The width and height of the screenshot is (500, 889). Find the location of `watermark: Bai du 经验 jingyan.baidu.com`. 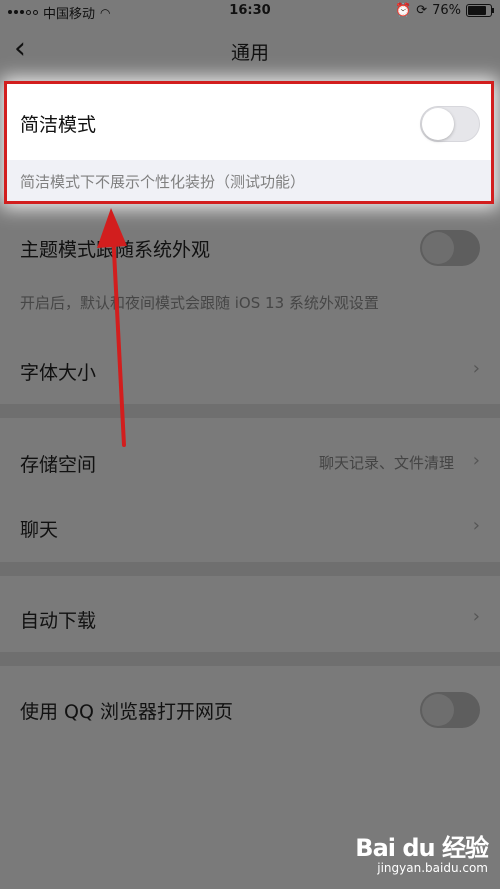

watermark: Bai du 经验 jingyan.baidu.com is located at coordinates (422, 851).